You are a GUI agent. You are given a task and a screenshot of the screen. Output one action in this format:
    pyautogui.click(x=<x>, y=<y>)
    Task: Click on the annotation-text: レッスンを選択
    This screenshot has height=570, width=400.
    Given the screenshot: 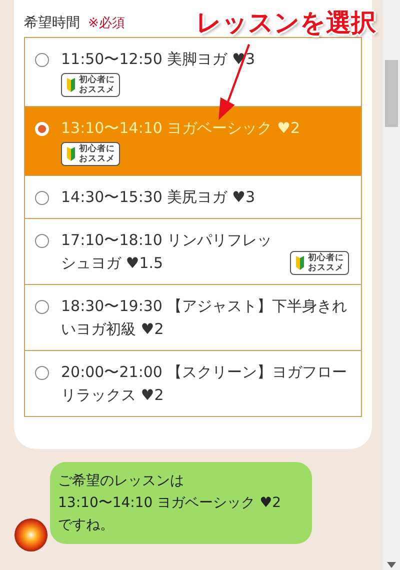 What is the action you would take?
    pyautogui.click(x=286, y=23)
    